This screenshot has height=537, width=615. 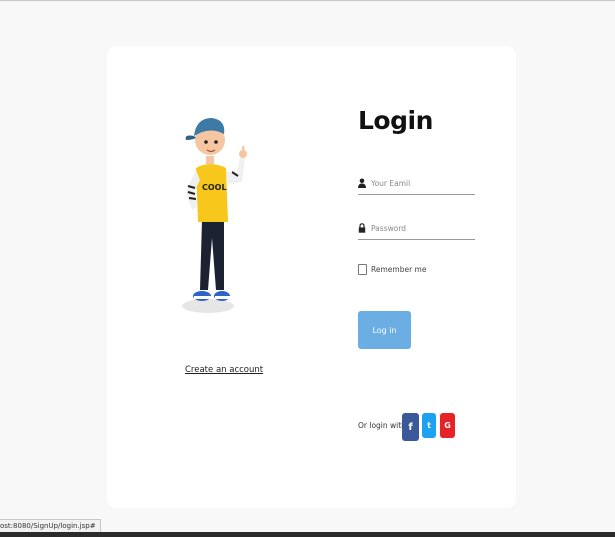 What do you see at coordinates (382, 425) in the screenshot?
I see `social-login-label: Or login with` at bounding box center [382, 425].